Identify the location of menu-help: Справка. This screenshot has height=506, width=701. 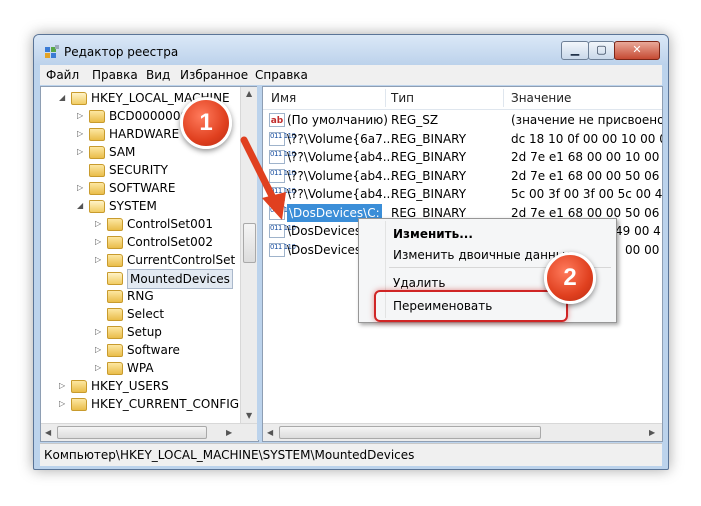
(281, 75).